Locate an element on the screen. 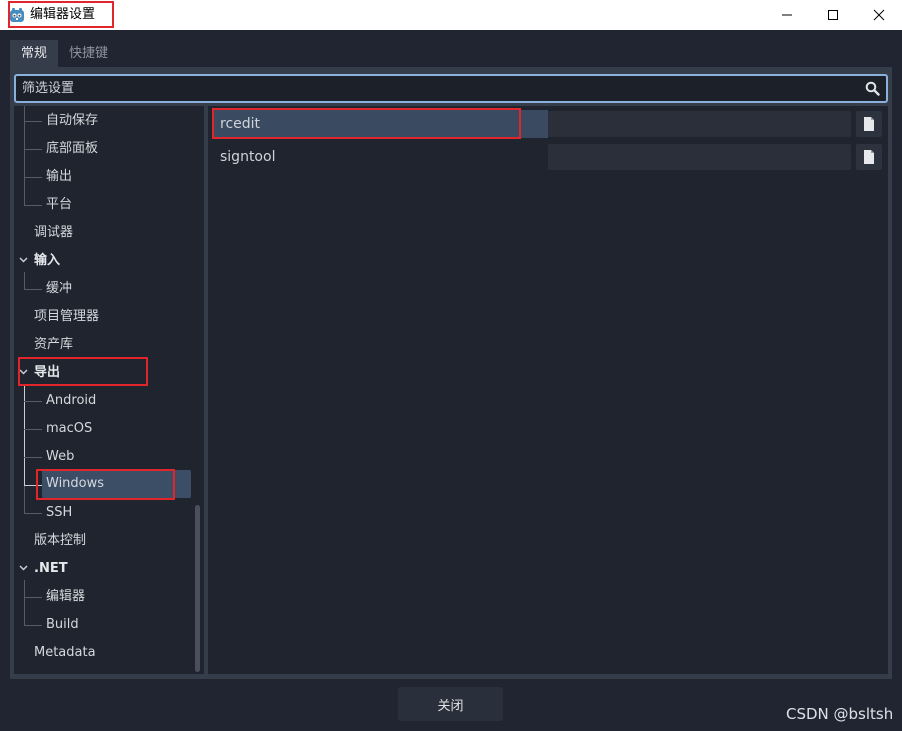 This screenshot has height=731, width=902. rcedit-browse-button is located at coordinates (869, 124).